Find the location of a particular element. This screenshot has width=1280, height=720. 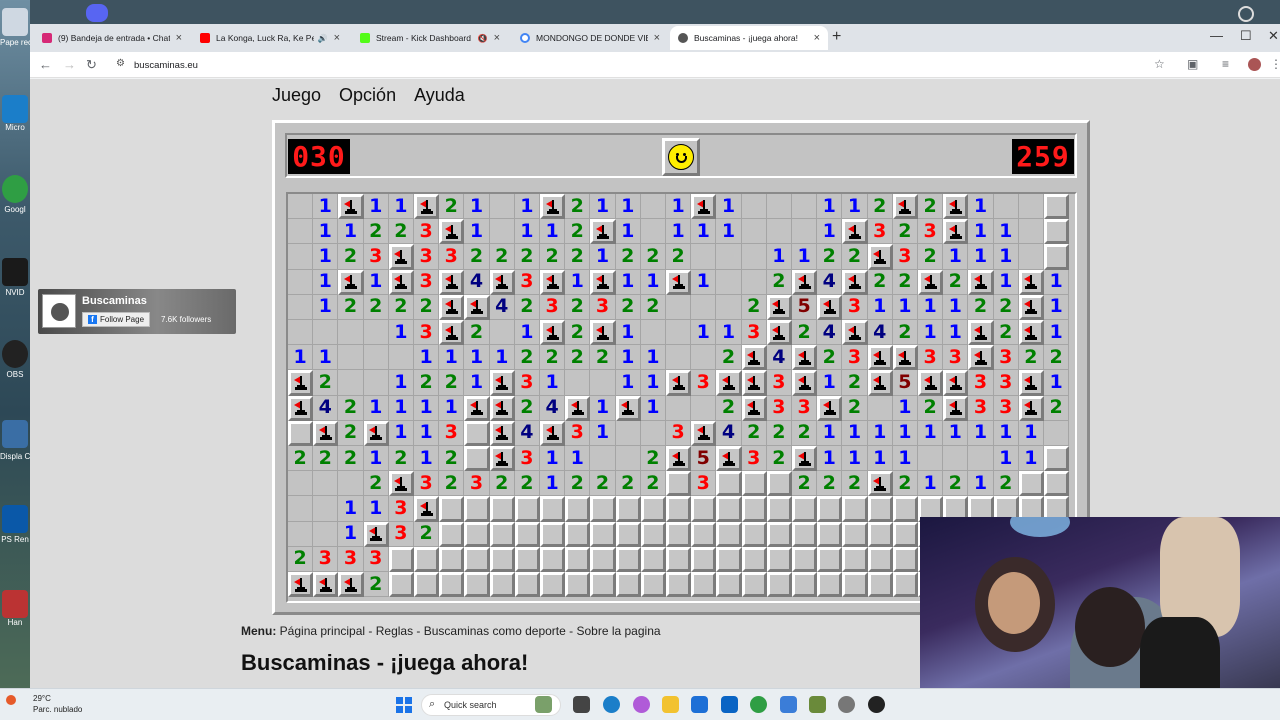

facebook-page-widget: Buscaminas f Follow Page 7.6K followers is located at coordinates (137, 311).